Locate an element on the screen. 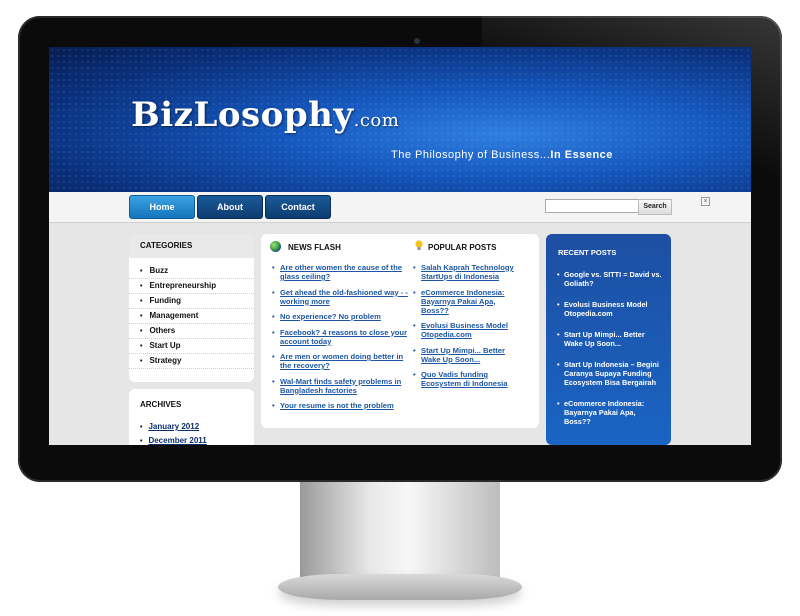  category-item: Entrepreneurship is located at coordinates (191, 286).